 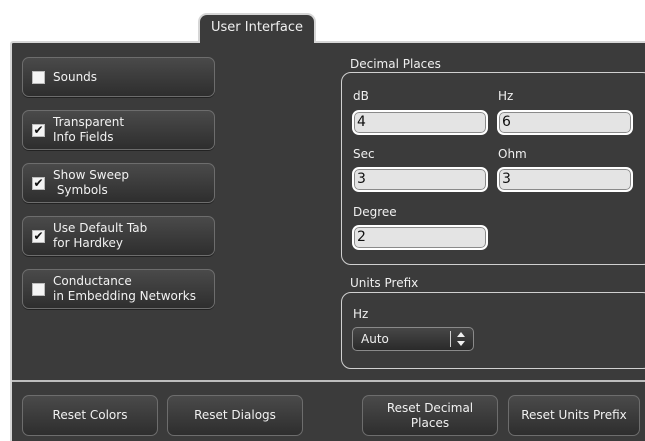 I want to click on ohm-decimal-field: 3, so click(x=565, y=179).